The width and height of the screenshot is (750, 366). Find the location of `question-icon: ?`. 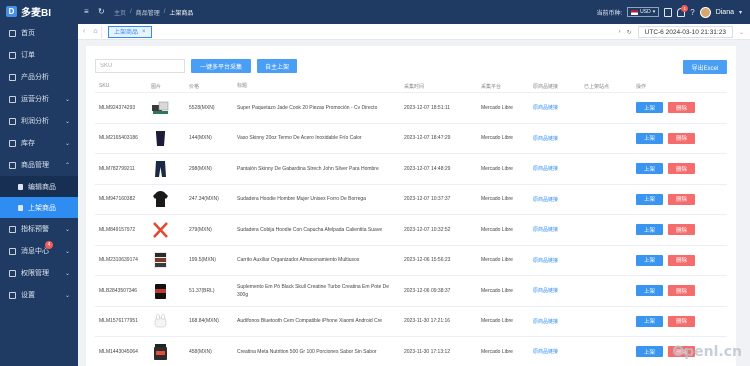

question-icon: ? is located at coordinates (692, 12).